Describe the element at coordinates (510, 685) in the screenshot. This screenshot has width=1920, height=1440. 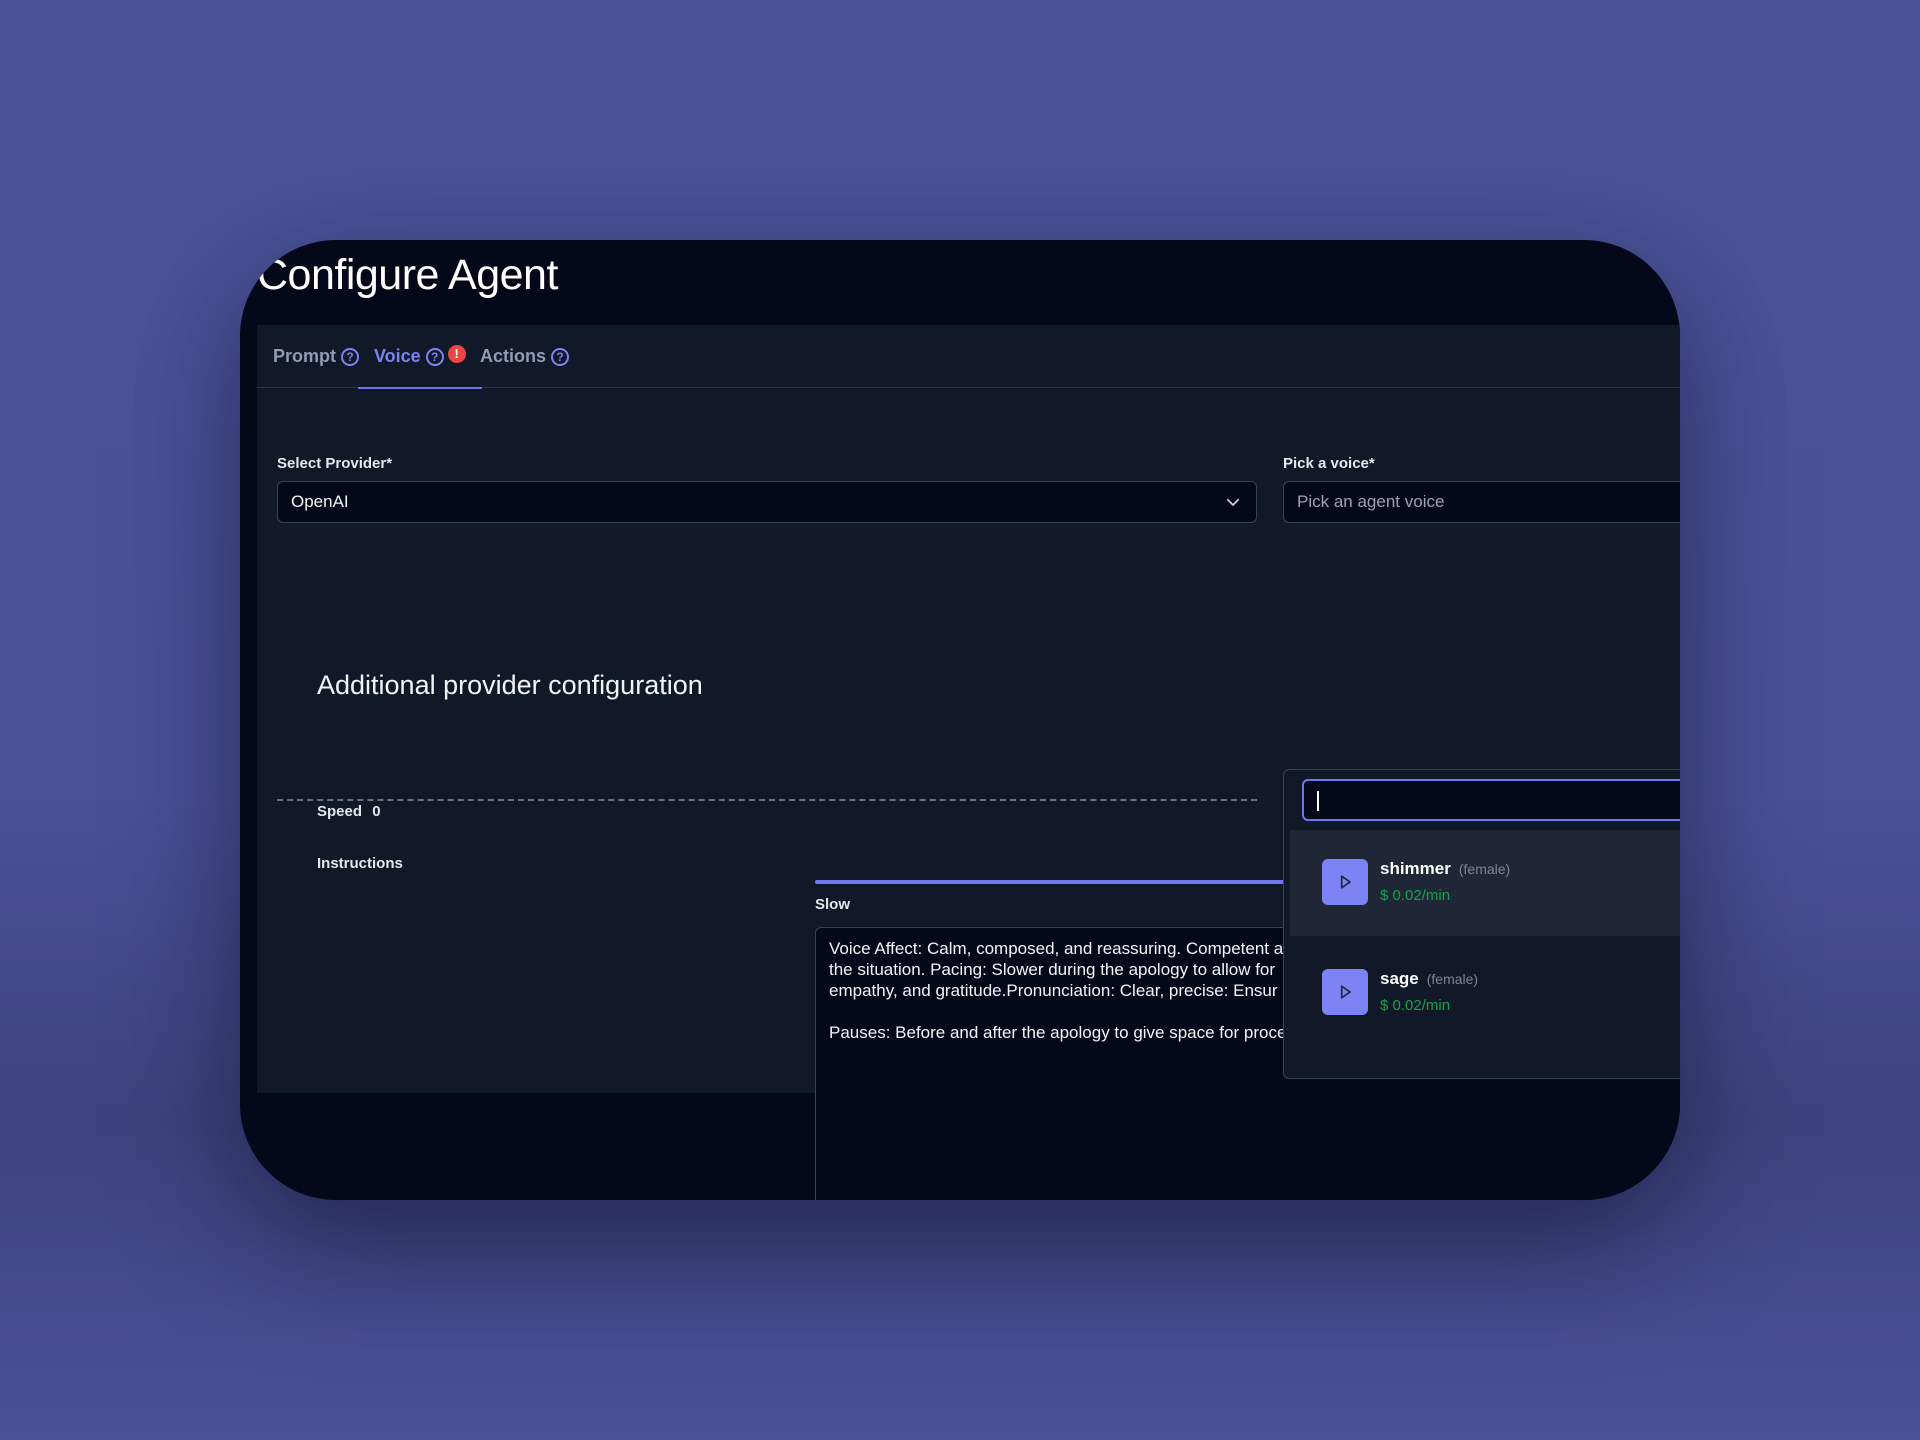
I see `additional-config-title: Additional provider configuration` at that location.